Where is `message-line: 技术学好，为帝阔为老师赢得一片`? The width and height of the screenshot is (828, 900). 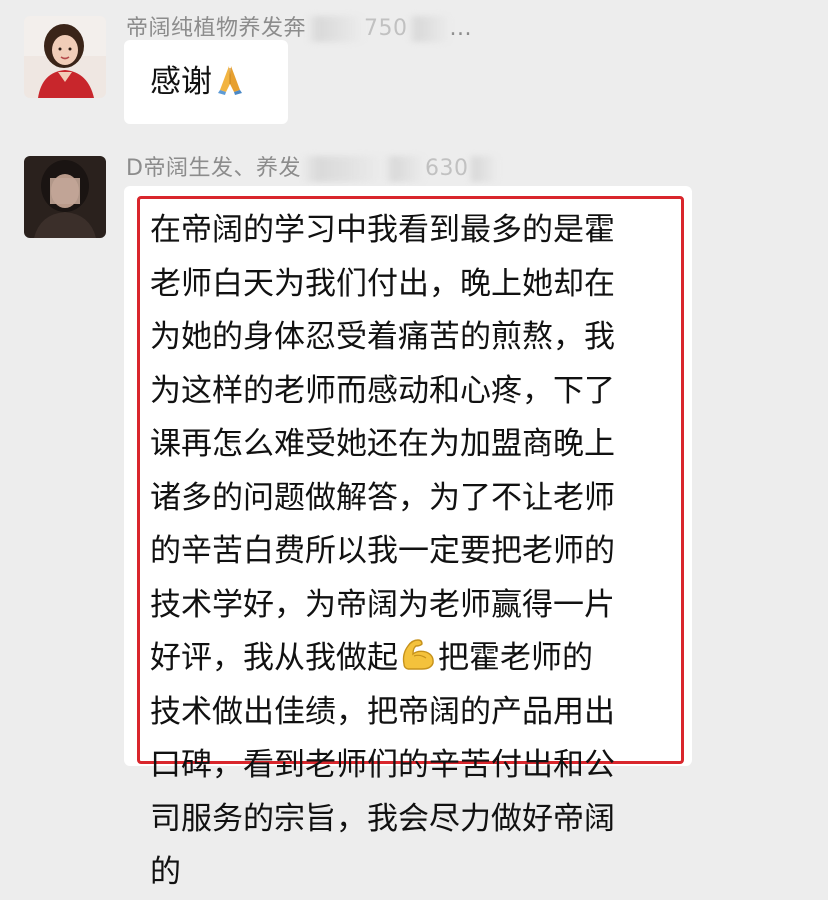
message-line: 技术学好，为帝阔为老师赢得一片 is located at coordinates (382, 604).